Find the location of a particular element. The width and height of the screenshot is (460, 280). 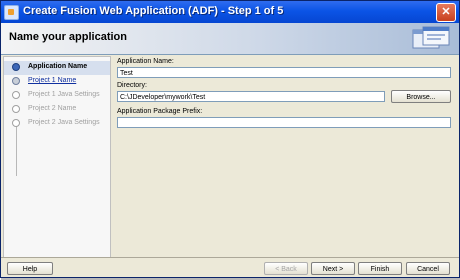

step-current-icon is located at coordinates (16, 67).